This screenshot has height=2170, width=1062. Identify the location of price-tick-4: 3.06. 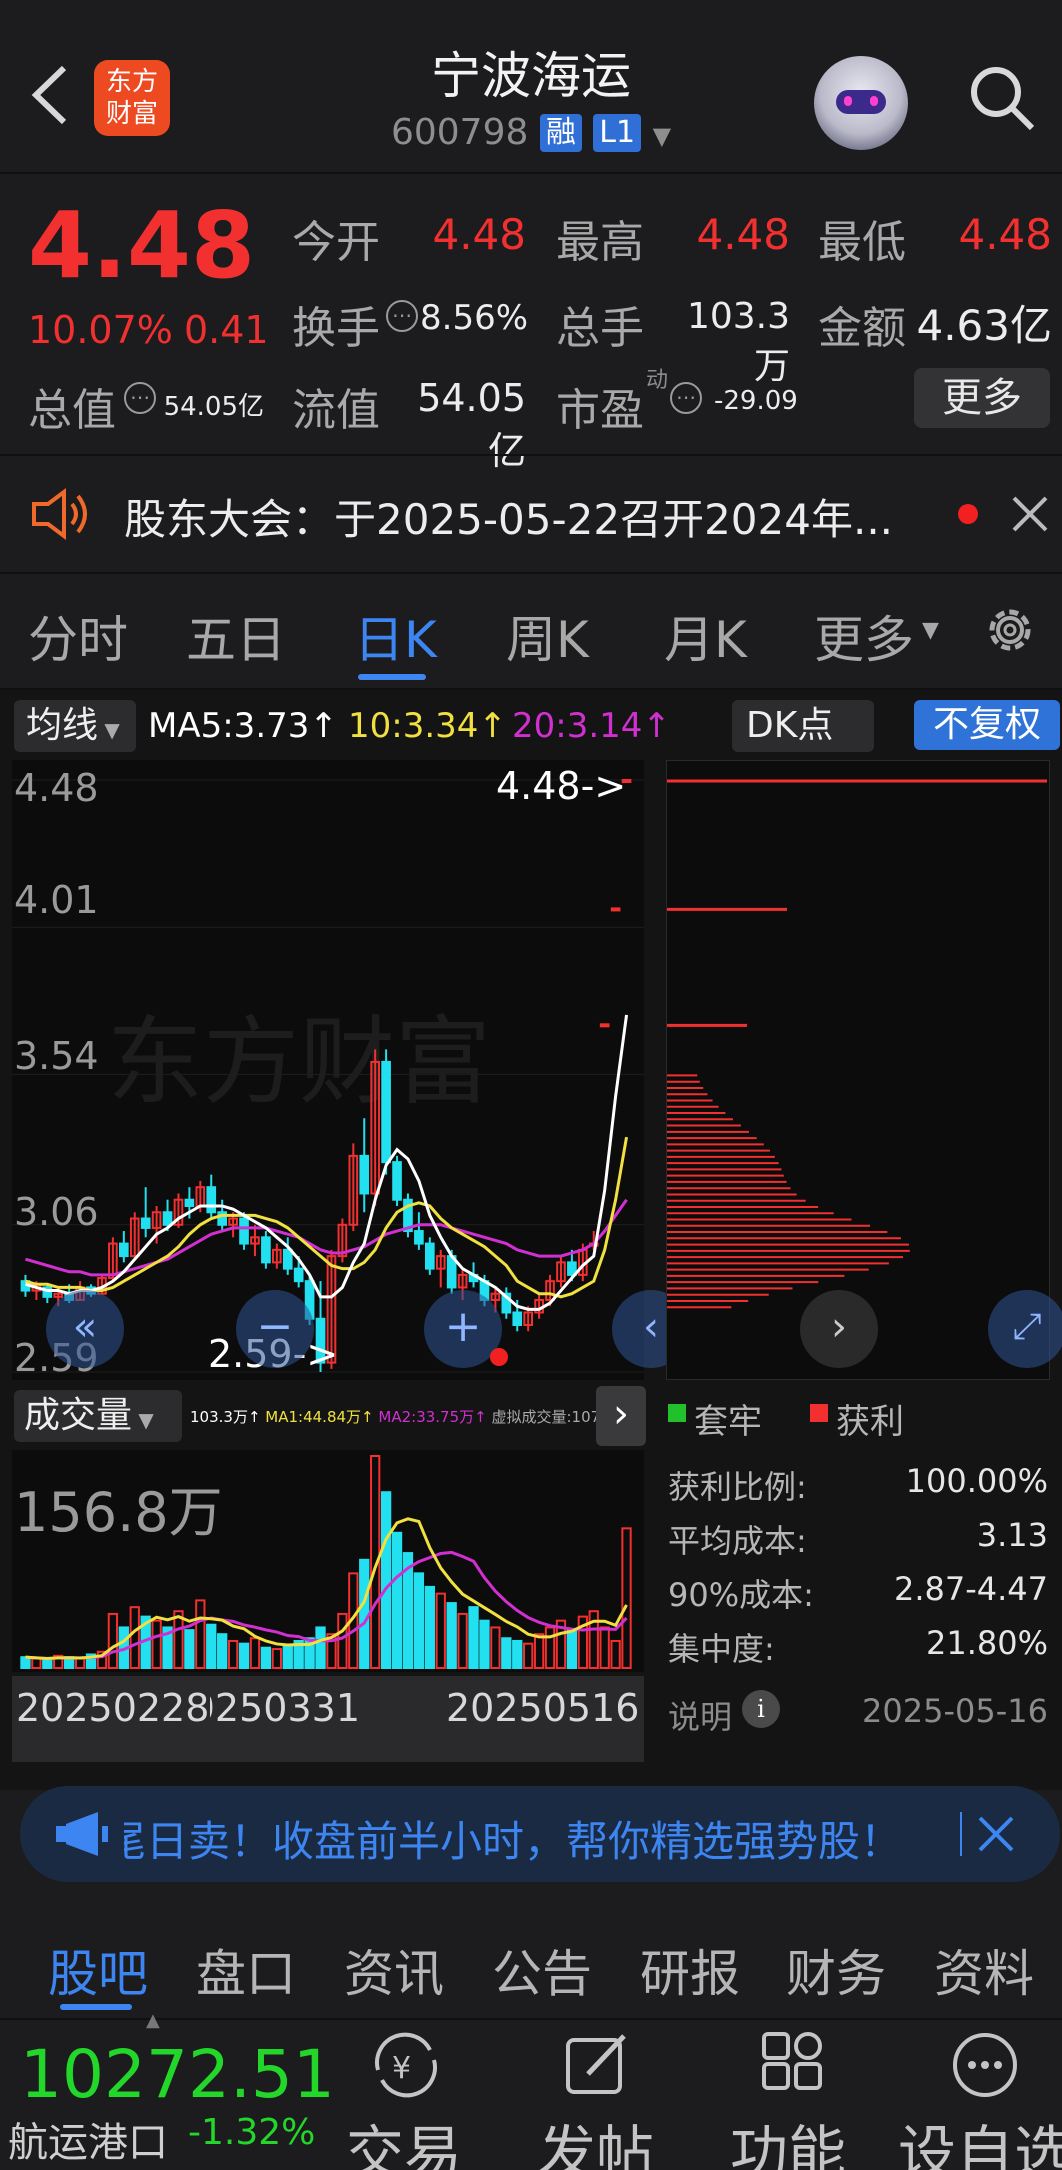
(56, 1212).